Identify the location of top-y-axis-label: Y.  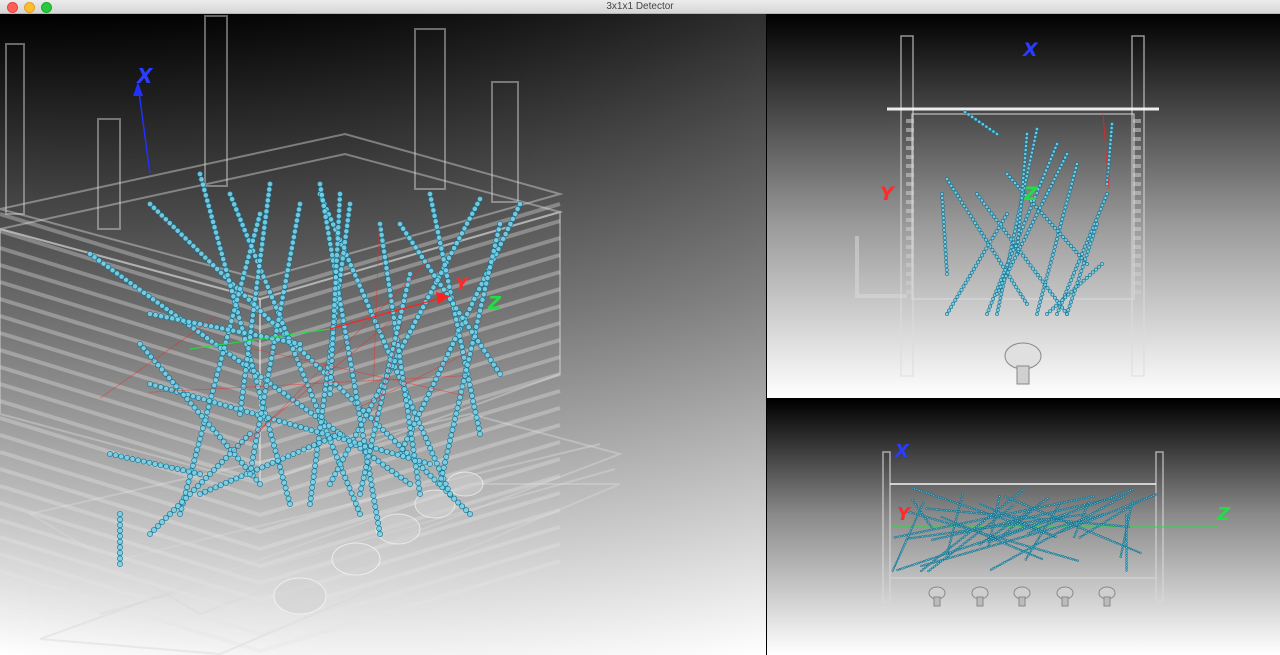
(888, 194).